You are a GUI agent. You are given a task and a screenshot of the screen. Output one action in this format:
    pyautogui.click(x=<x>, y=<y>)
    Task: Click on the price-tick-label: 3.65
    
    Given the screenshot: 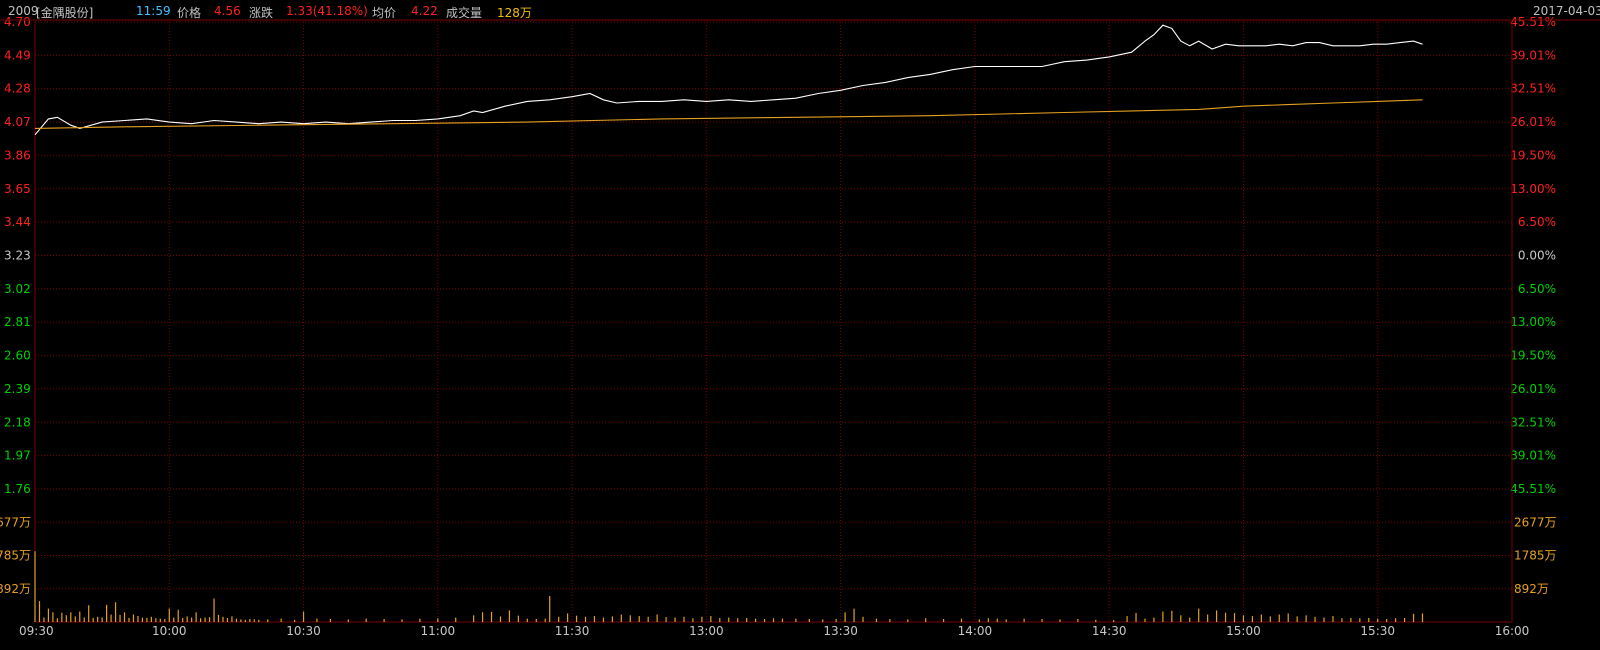 What is the action you would take?
    pyautogui.click(x=17, y=189)
    